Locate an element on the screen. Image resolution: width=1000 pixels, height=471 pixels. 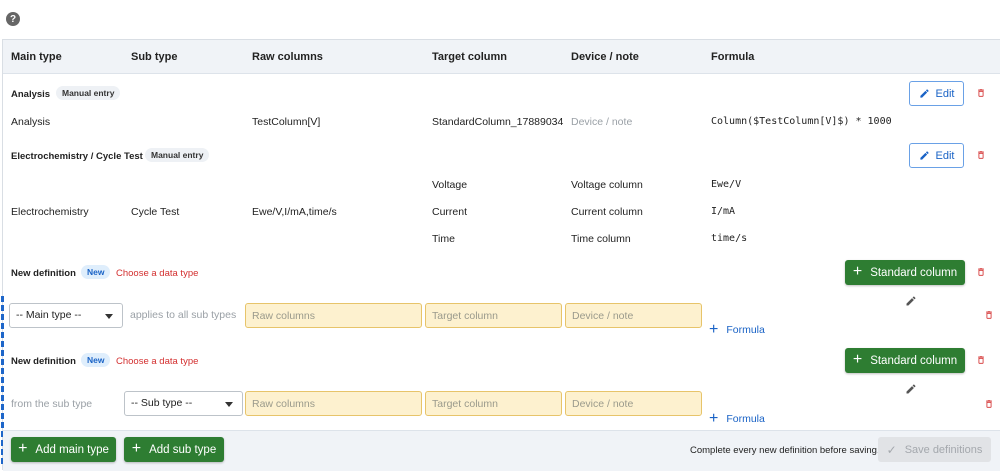
check-icon: ✓ is located at coordinates (891, 449).